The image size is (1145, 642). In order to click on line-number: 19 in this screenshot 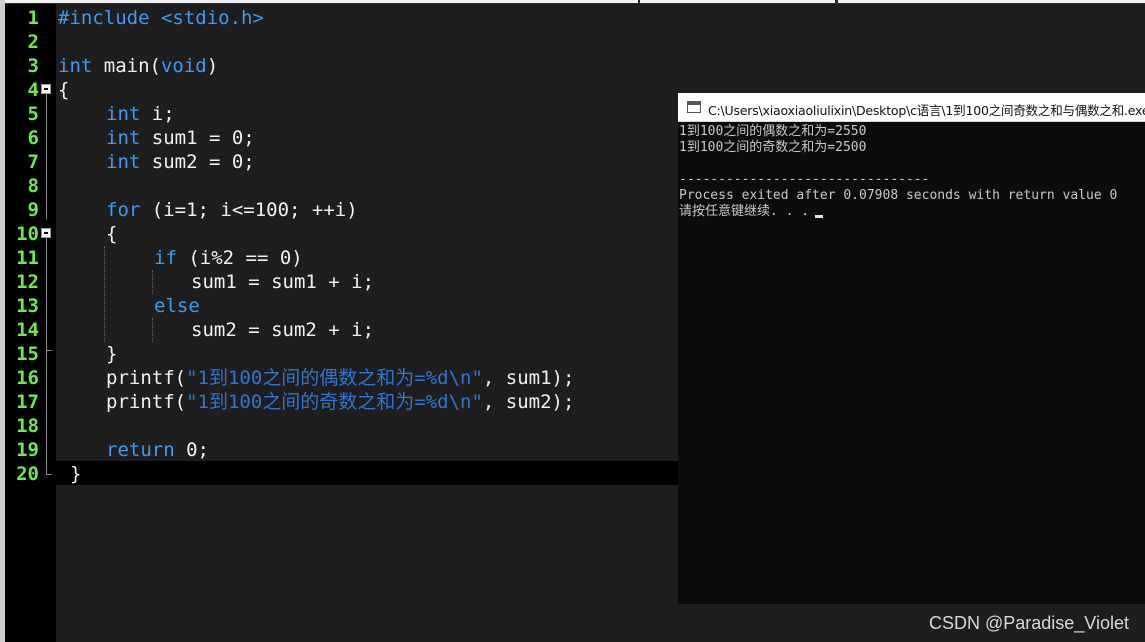, I will do `click(27, 450)`.